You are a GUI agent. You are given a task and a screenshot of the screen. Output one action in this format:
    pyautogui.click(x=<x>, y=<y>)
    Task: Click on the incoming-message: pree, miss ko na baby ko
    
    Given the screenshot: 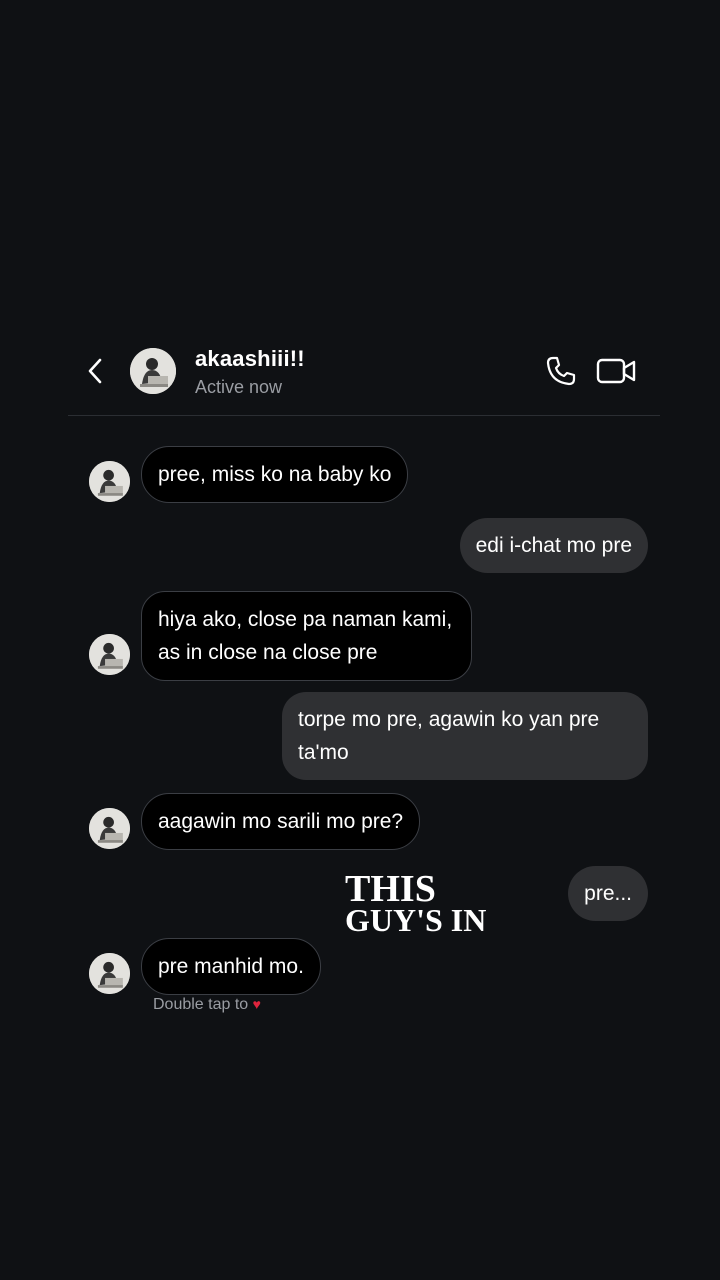 What is the action you would take?
    pyautogui.click(x=275, y=474)
    